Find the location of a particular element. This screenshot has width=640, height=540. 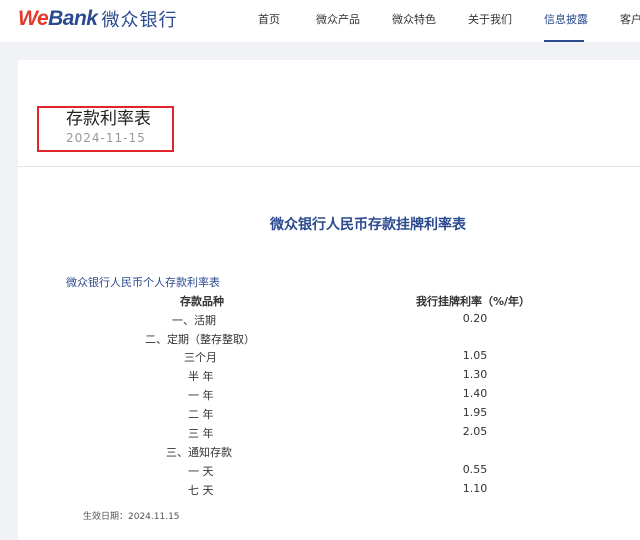

nav-item-customer: 客户 is located at coordinates (630, 19).